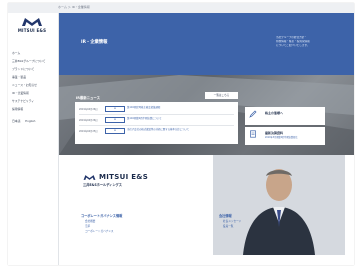 This screenshot has height=269, width=361. I want to click on news-text: 第116期第2四半期決算について, so click(144, 118).